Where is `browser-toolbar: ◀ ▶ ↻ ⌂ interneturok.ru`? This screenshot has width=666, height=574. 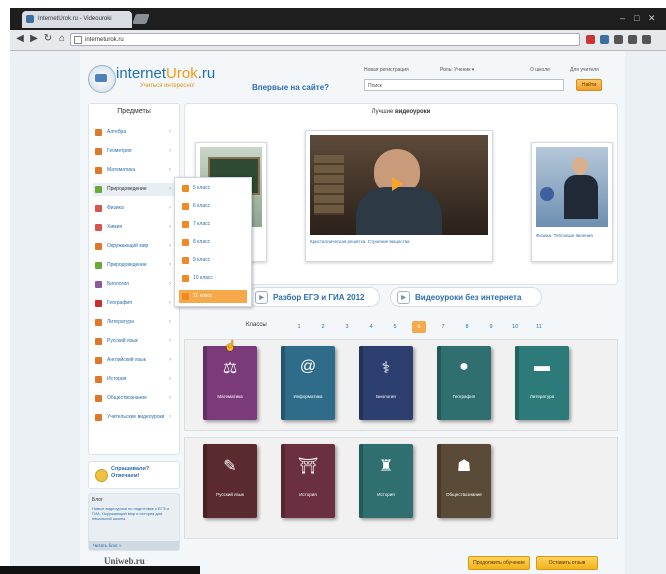 browser-toolbar: ◀ ▶ ↻ ⌂ interneturok.ru is located at coordinates (338, 40).